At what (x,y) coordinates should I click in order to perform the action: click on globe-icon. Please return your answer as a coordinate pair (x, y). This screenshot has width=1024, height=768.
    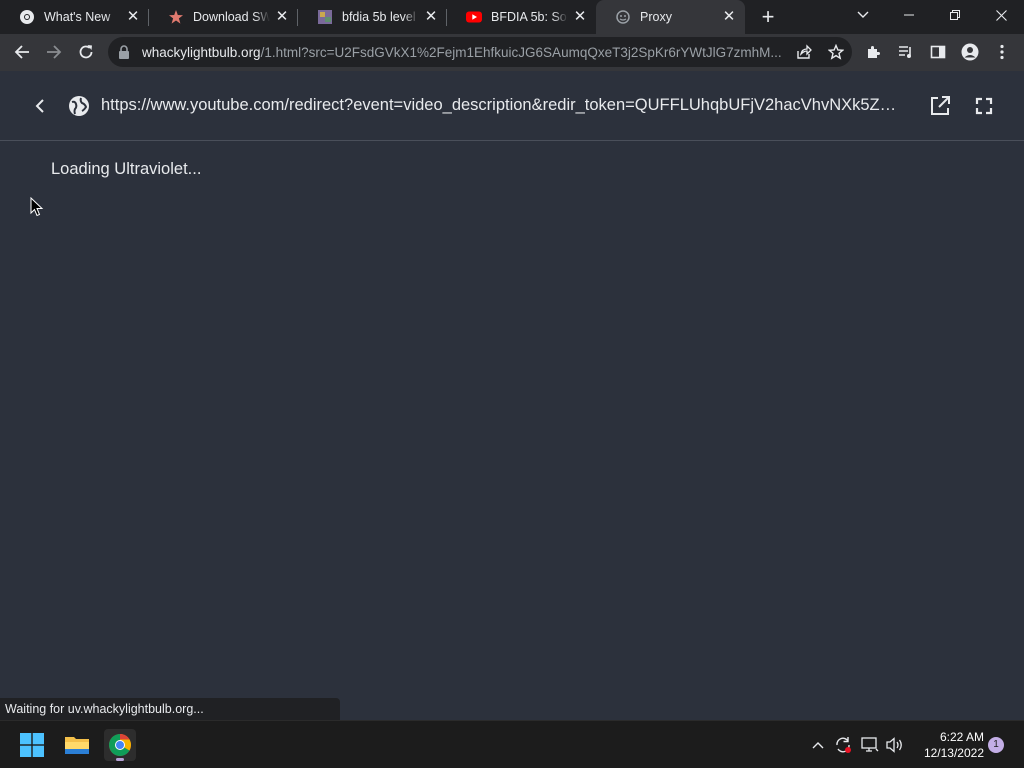
    Looking at the image, I should click on (79, 106).